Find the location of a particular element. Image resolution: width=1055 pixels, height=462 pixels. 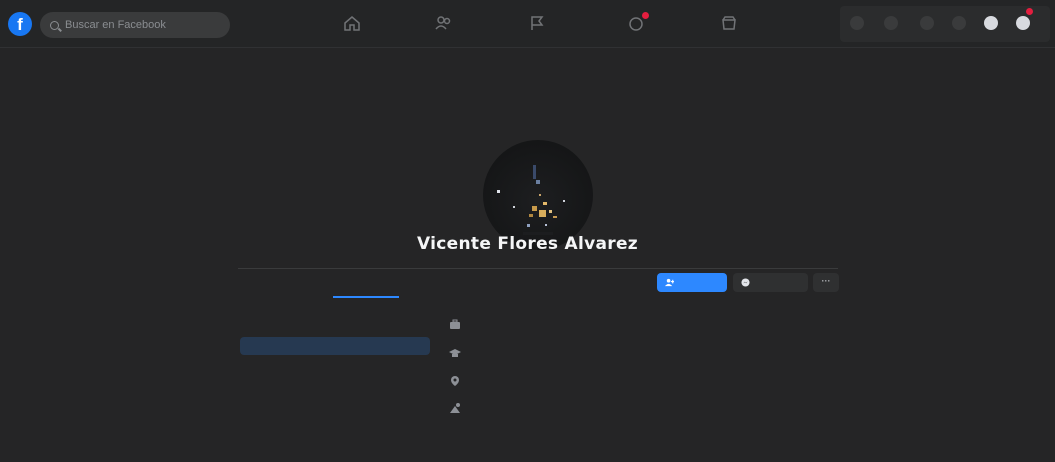

top-bar: f is located at coordinates (527, 24).